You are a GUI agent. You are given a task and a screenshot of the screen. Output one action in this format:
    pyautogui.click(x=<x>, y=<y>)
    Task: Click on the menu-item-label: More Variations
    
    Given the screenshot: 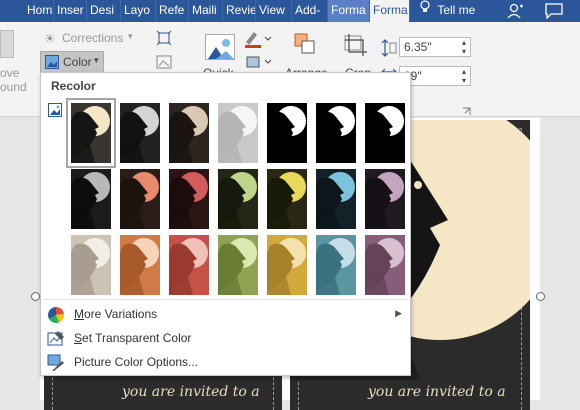 What is the action you would take?
    pyautogui.click(x=116, y=314)
    